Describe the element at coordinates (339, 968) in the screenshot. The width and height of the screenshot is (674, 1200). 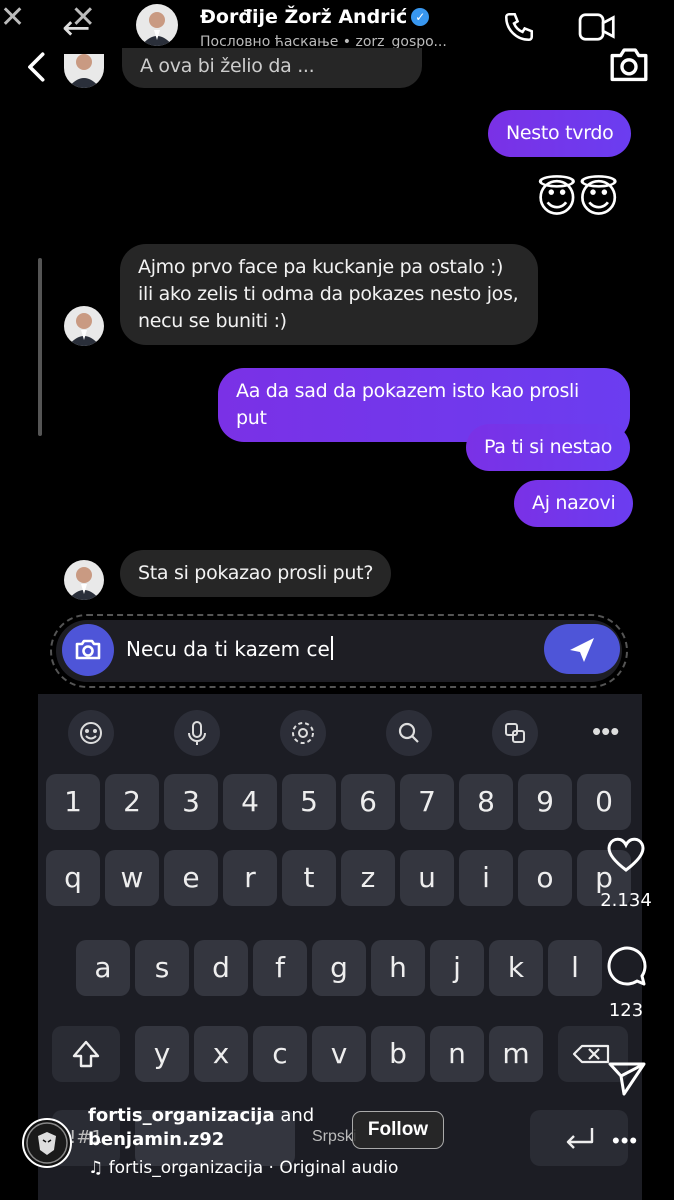
I see `key: g` at that location.